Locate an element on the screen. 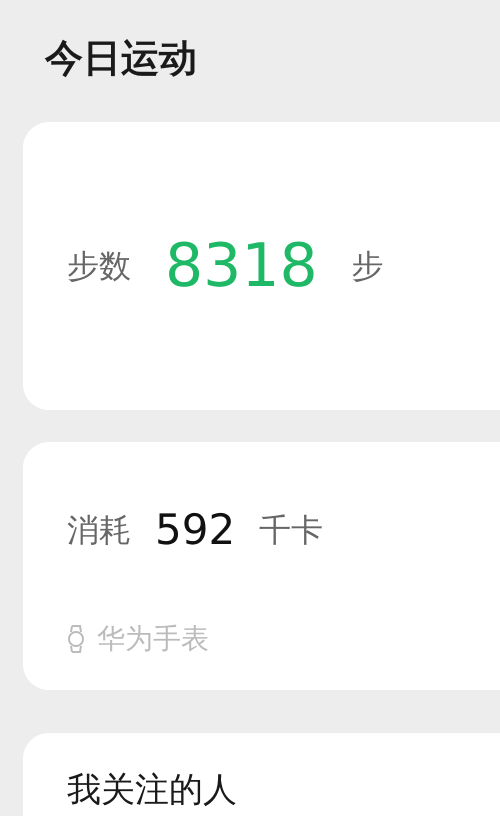 The width and height of the screenshot is (500, 816). calories-unit: 千卡 is located at coordinates (291, 530).